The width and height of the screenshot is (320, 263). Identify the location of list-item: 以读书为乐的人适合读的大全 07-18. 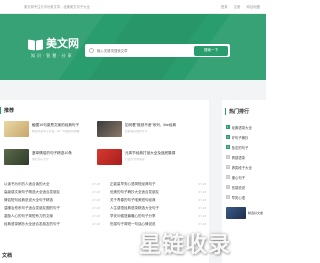
(52, 184).